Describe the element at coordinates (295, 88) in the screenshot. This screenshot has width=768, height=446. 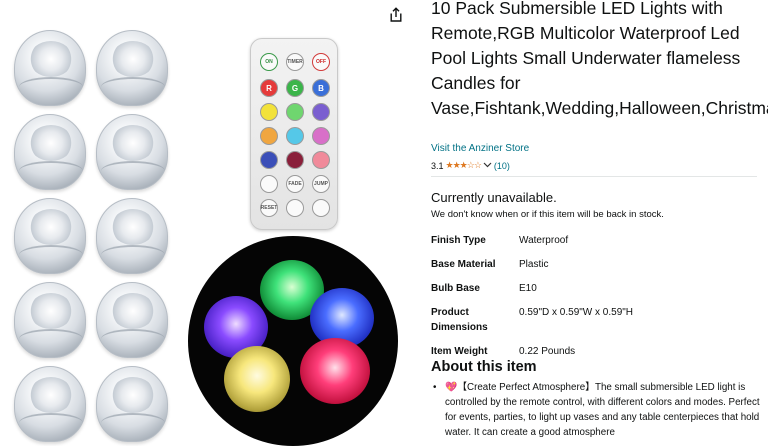
I see `remote-green-button-image: G` at that location.